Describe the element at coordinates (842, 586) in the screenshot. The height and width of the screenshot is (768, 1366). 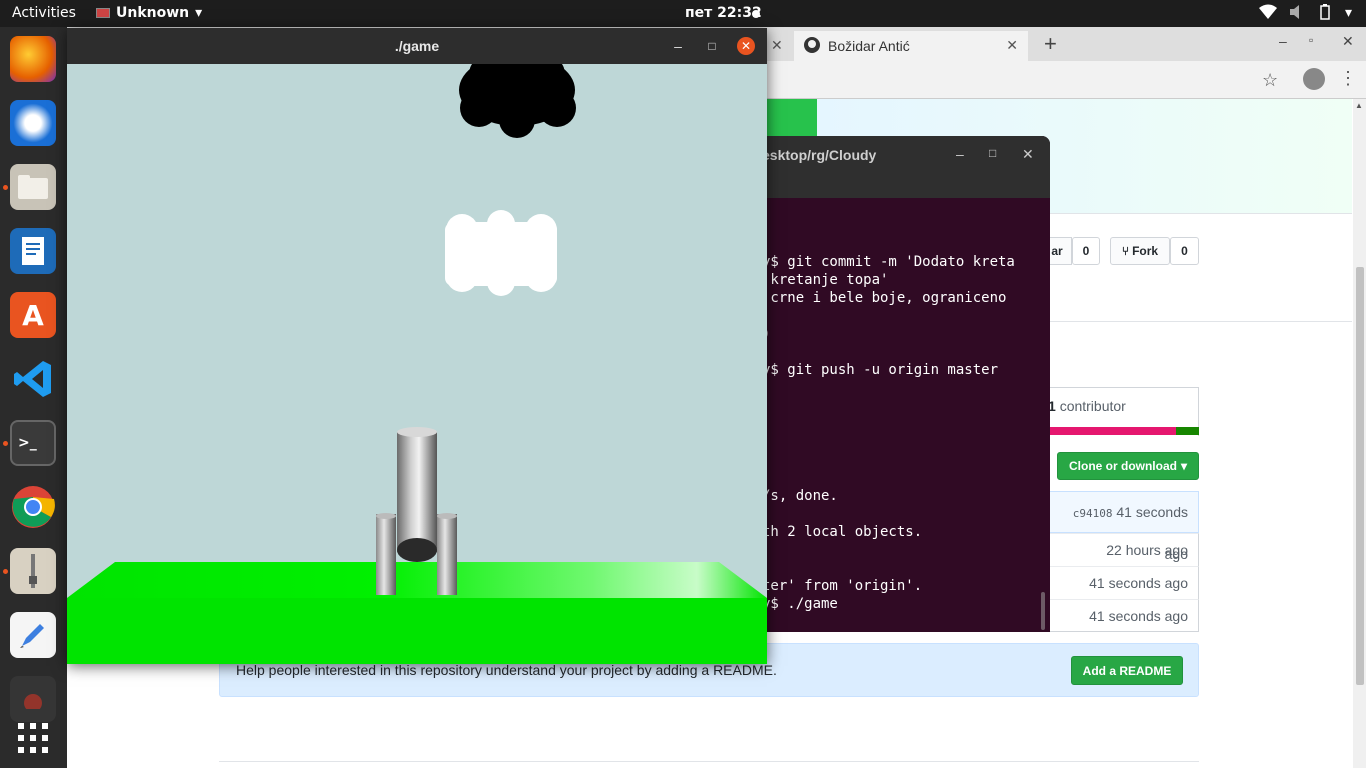
I see `terminal-line: ter' from 'origin'.` at that location.